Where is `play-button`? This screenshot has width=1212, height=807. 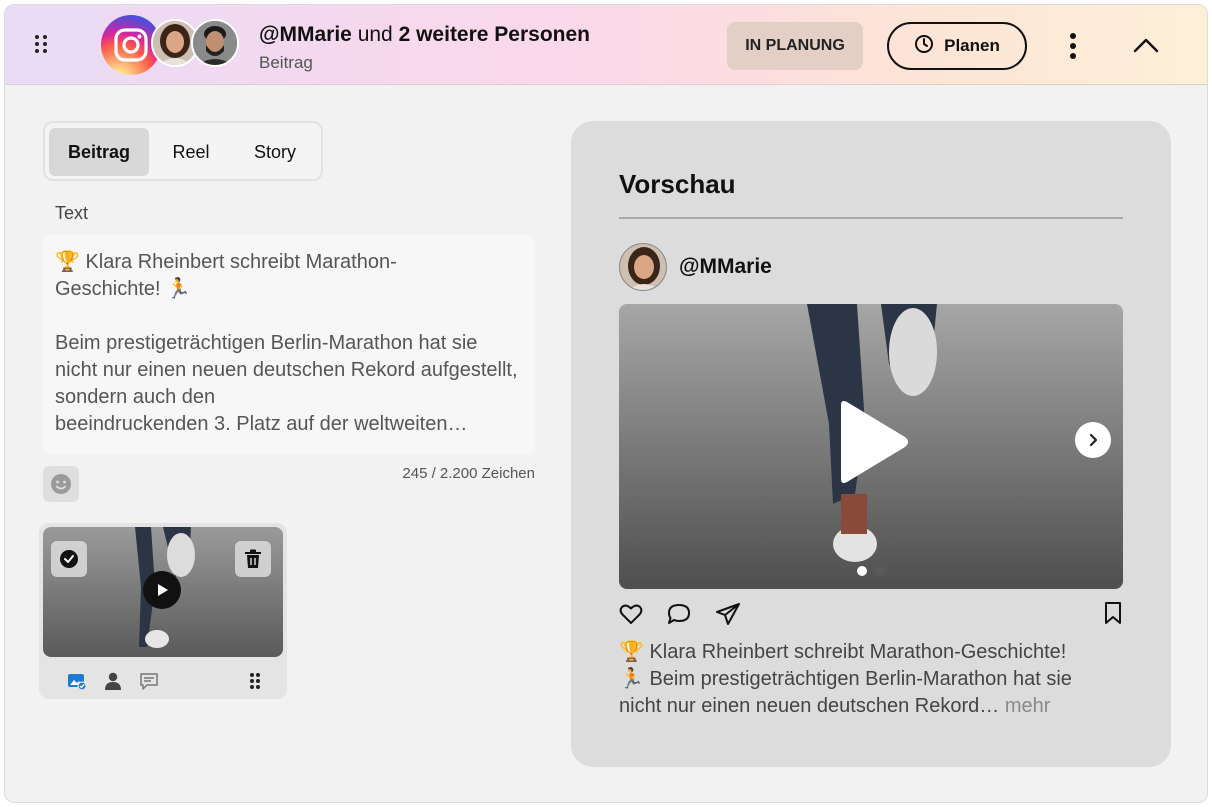
play-button is located at coordinates (162, 590).